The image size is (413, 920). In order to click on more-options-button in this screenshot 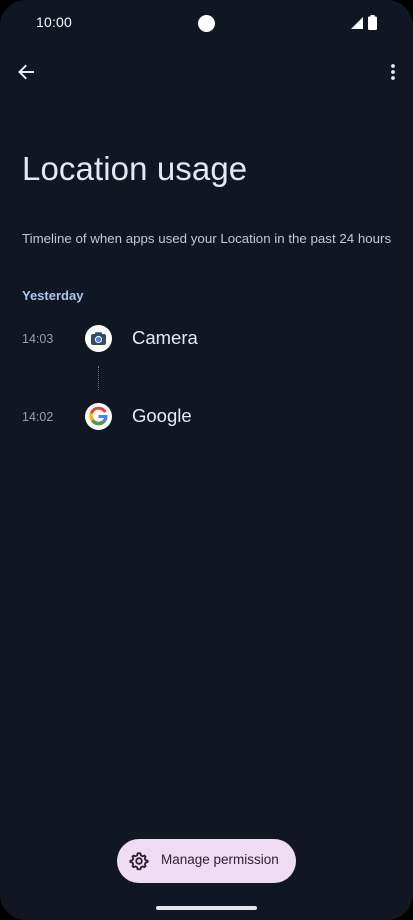, I will do `click(393, 72)`.